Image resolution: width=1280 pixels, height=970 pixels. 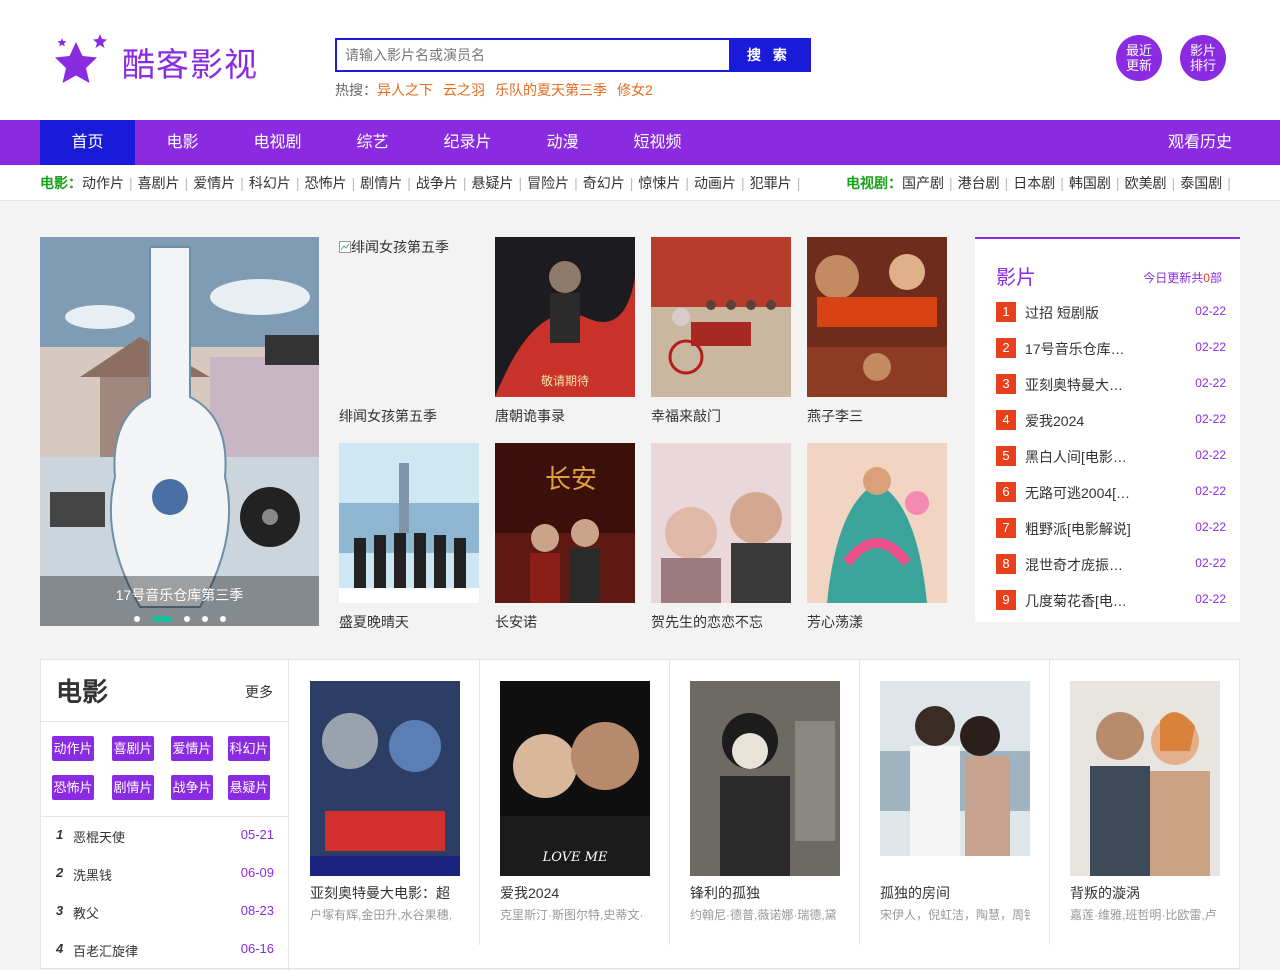 I want to click on more-link: 更多, so click(x=259, y=692).